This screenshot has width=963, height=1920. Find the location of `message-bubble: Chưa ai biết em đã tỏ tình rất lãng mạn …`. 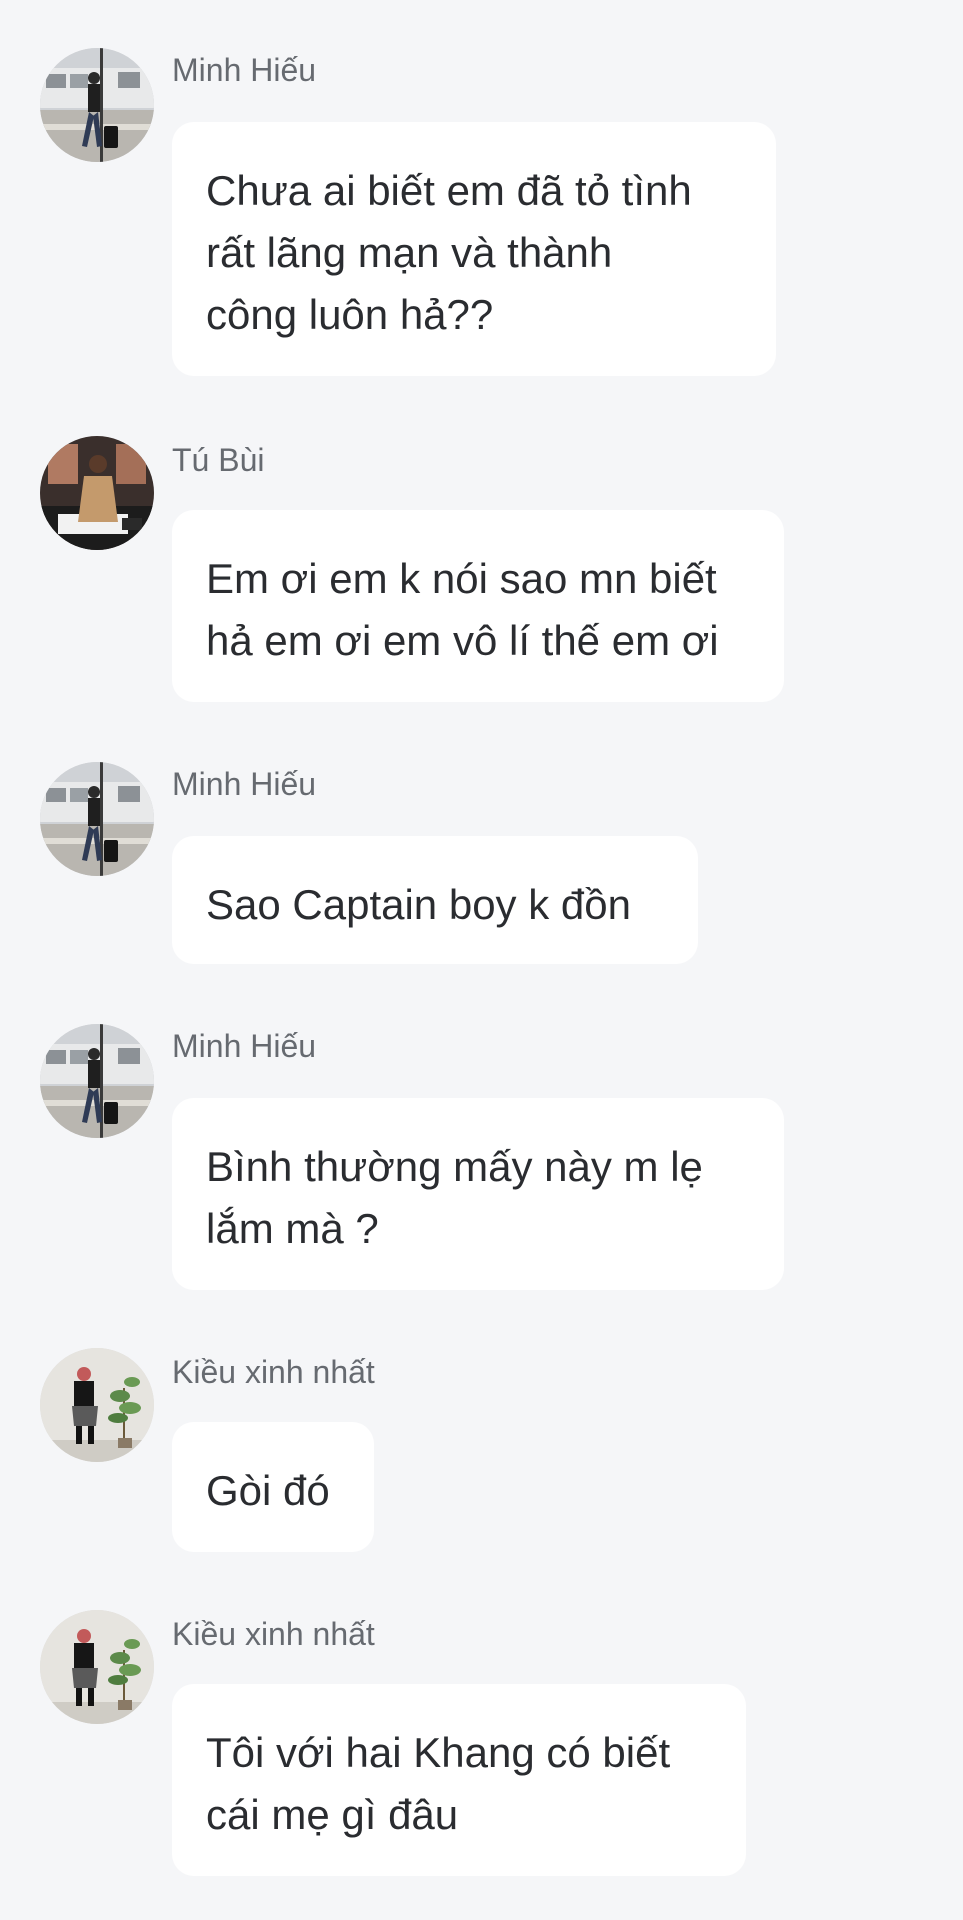

message-bubble: Chưa ai biết em đã tỏ tình rất lãng mạn … is located at coordinates (474, 249).